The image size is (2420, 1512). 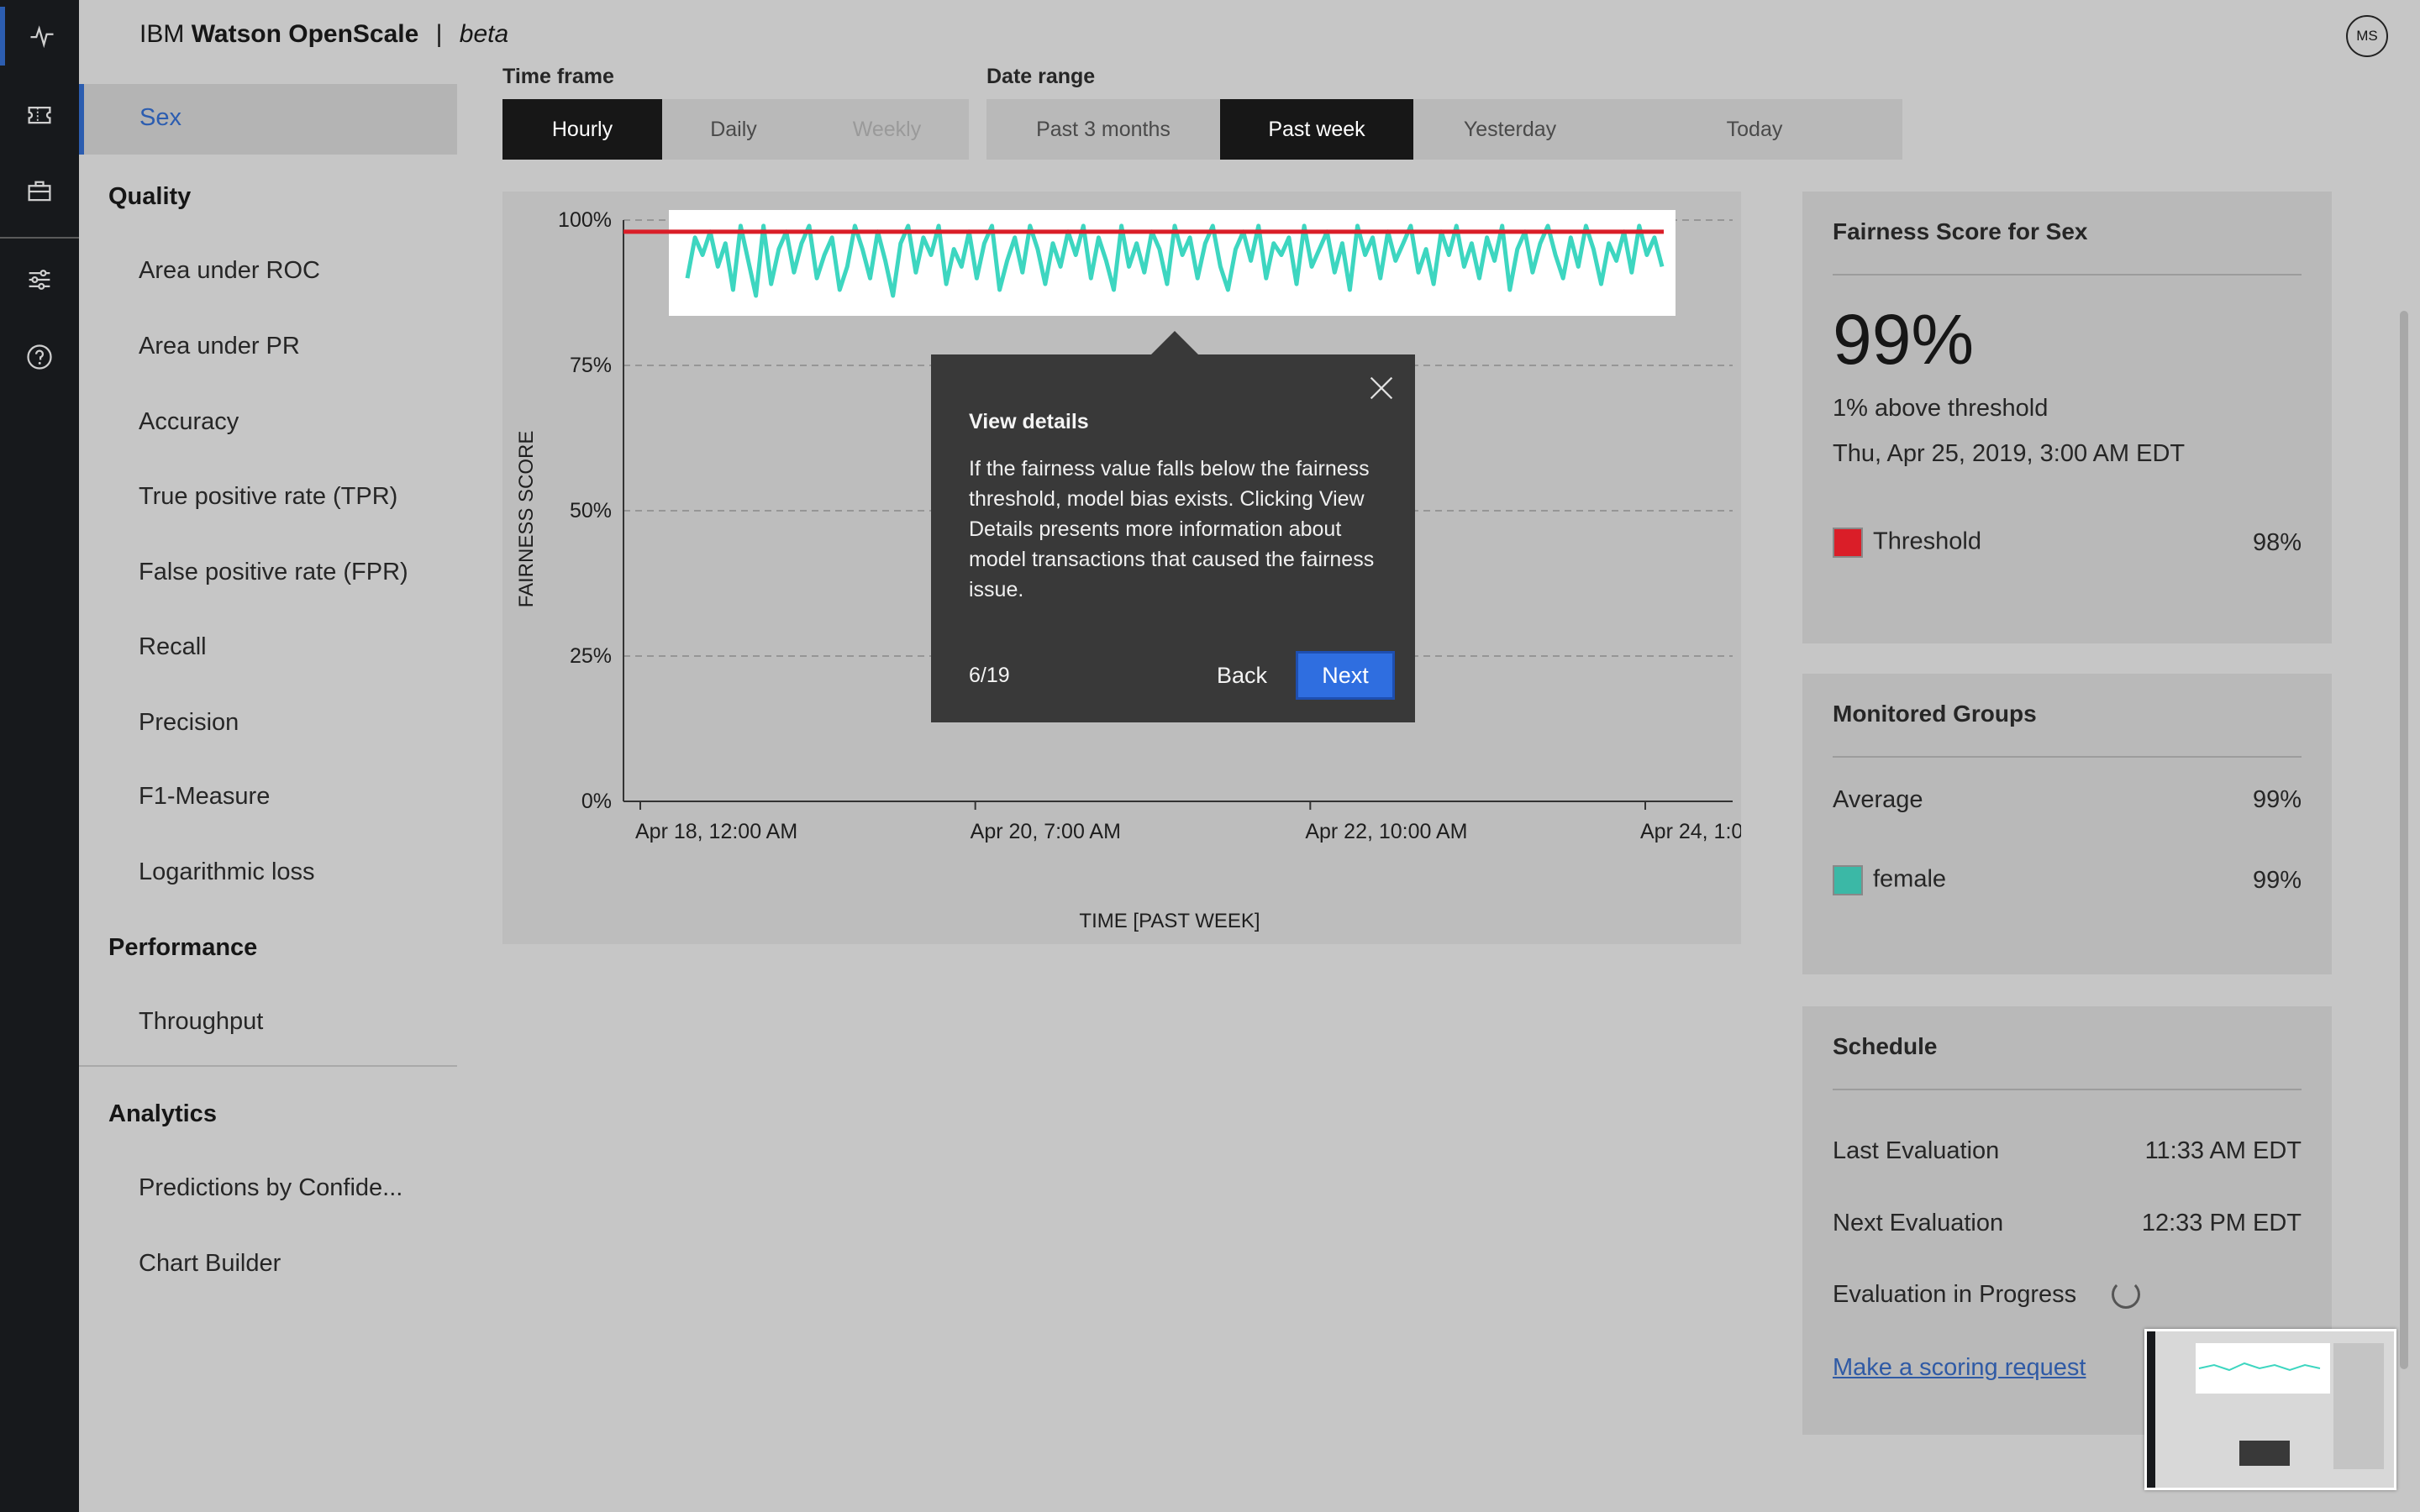 What do you see at coordinates (1174, 342) in the screenshot?
I see `popover-arrow` at bounding box center [1174, 342].